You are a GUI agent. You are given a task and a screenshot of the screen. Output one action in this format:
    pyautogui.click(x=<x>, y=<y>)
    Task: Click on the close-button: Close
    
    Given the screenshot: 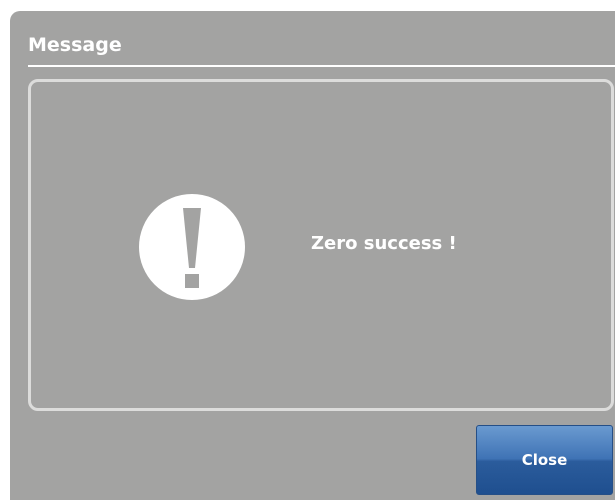 What is the action you would take?
    pyautogui.click(x=544, y=460)
    